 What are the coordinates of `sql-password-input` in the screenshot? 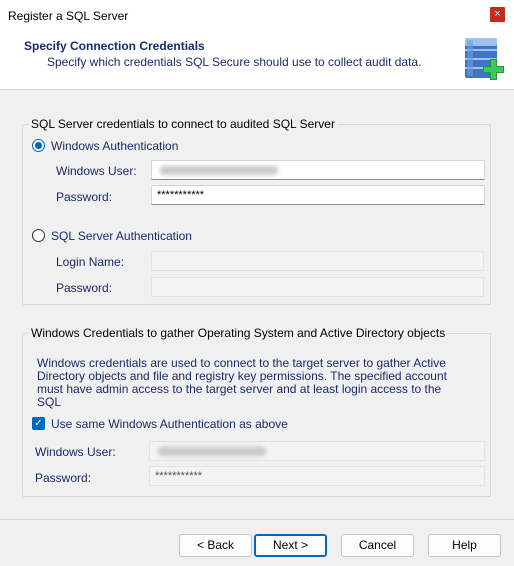 It's located at (317, 287).